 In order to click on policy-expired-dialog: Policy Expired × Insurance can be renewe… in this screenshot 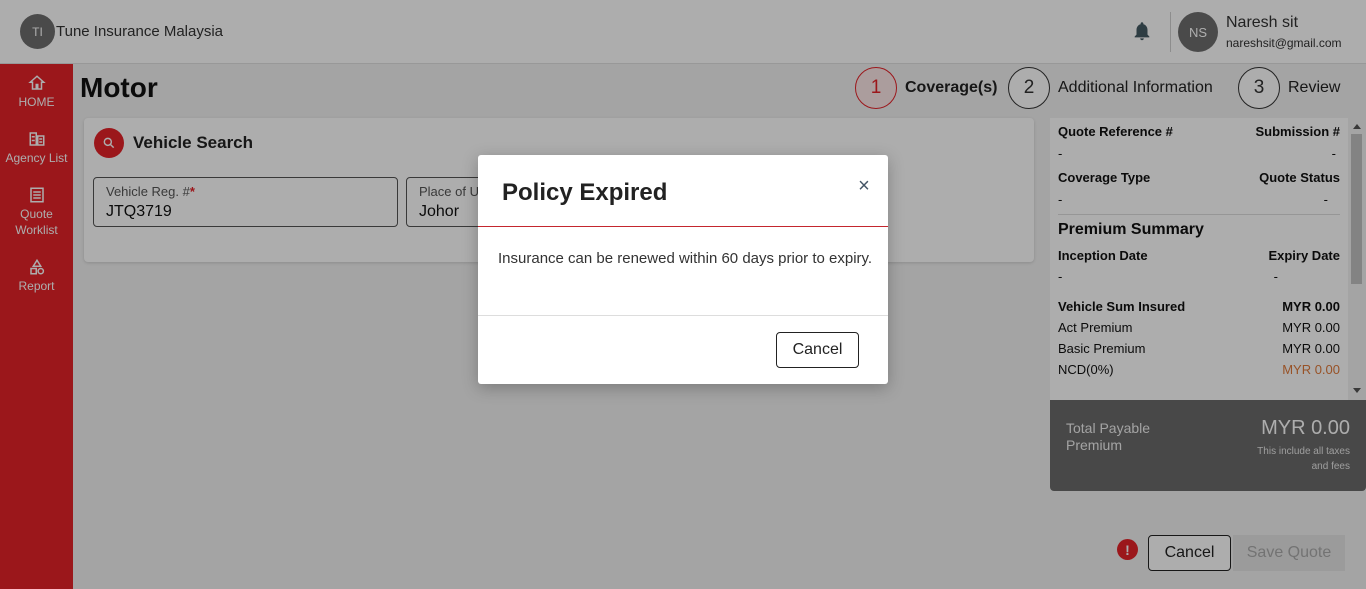, I will do `click(683, 269)`.